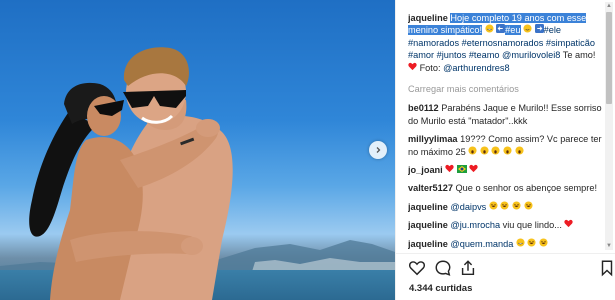 The height and width of the screenshot is (300, 615). I want to click on scroll-down-icon: ▼, so click(609, 246).